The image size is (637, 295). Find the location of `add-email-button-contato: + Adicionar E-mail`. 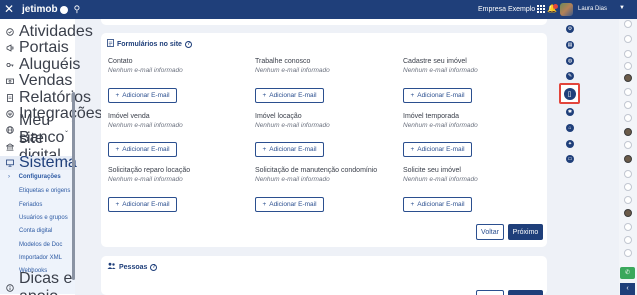

add-email-button-contato: + Adicionar E-mail is located at coordinates (142, 95).